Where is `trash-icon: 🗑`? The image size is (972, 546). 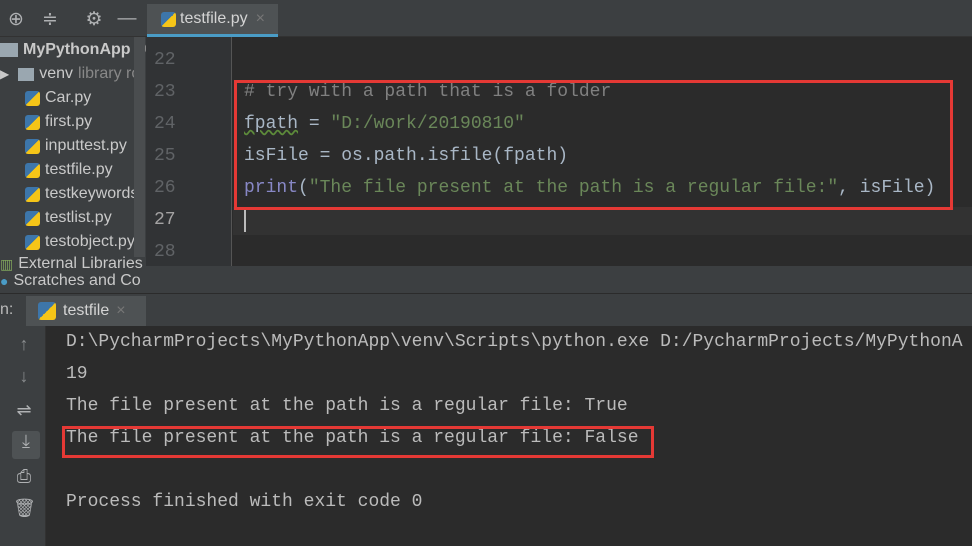
trash-icon: 🗑 is located at coordinates (24, 508).